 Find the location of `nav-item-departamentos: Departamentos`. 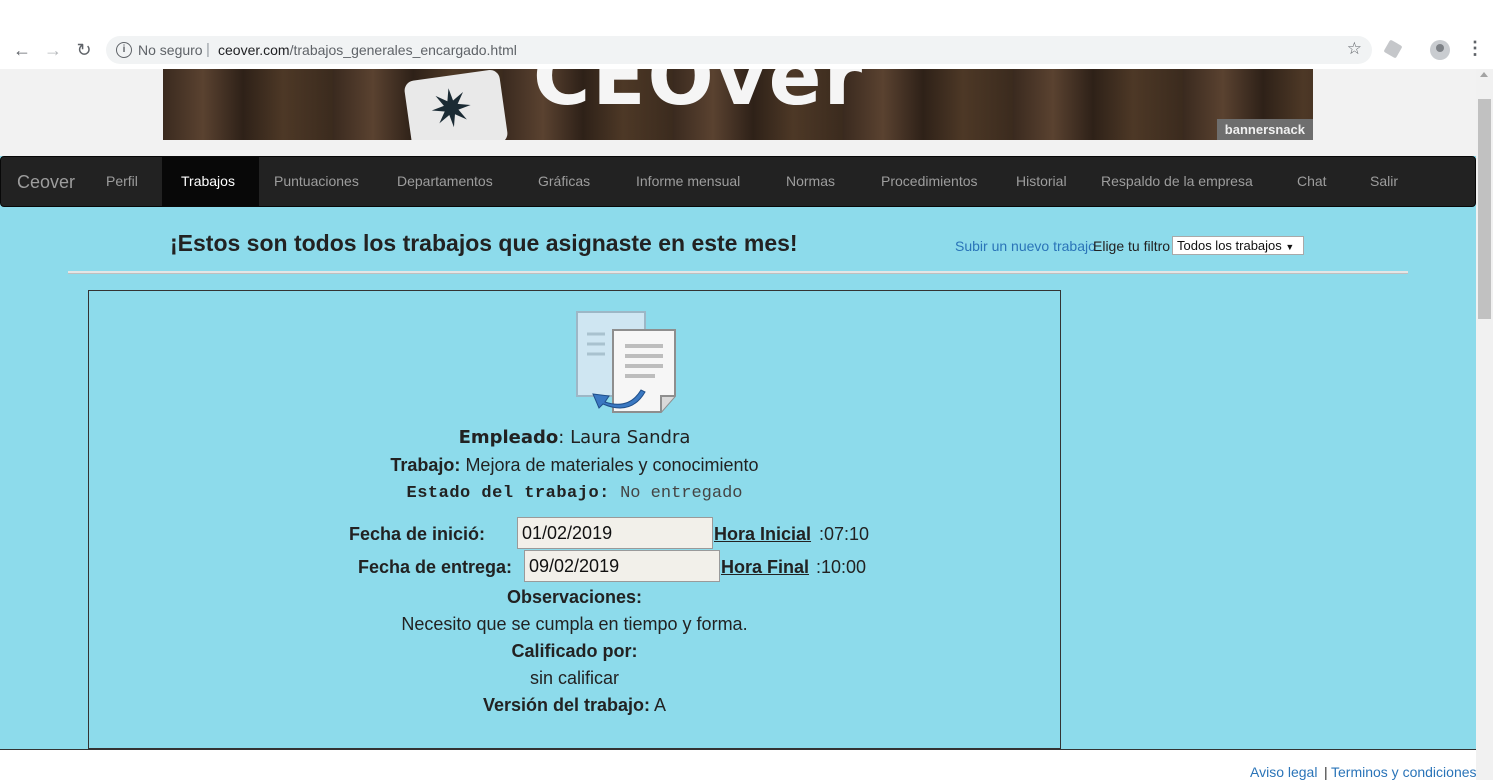

nav-item-departamentos: Departamentos is located at coordinates (445, 181).